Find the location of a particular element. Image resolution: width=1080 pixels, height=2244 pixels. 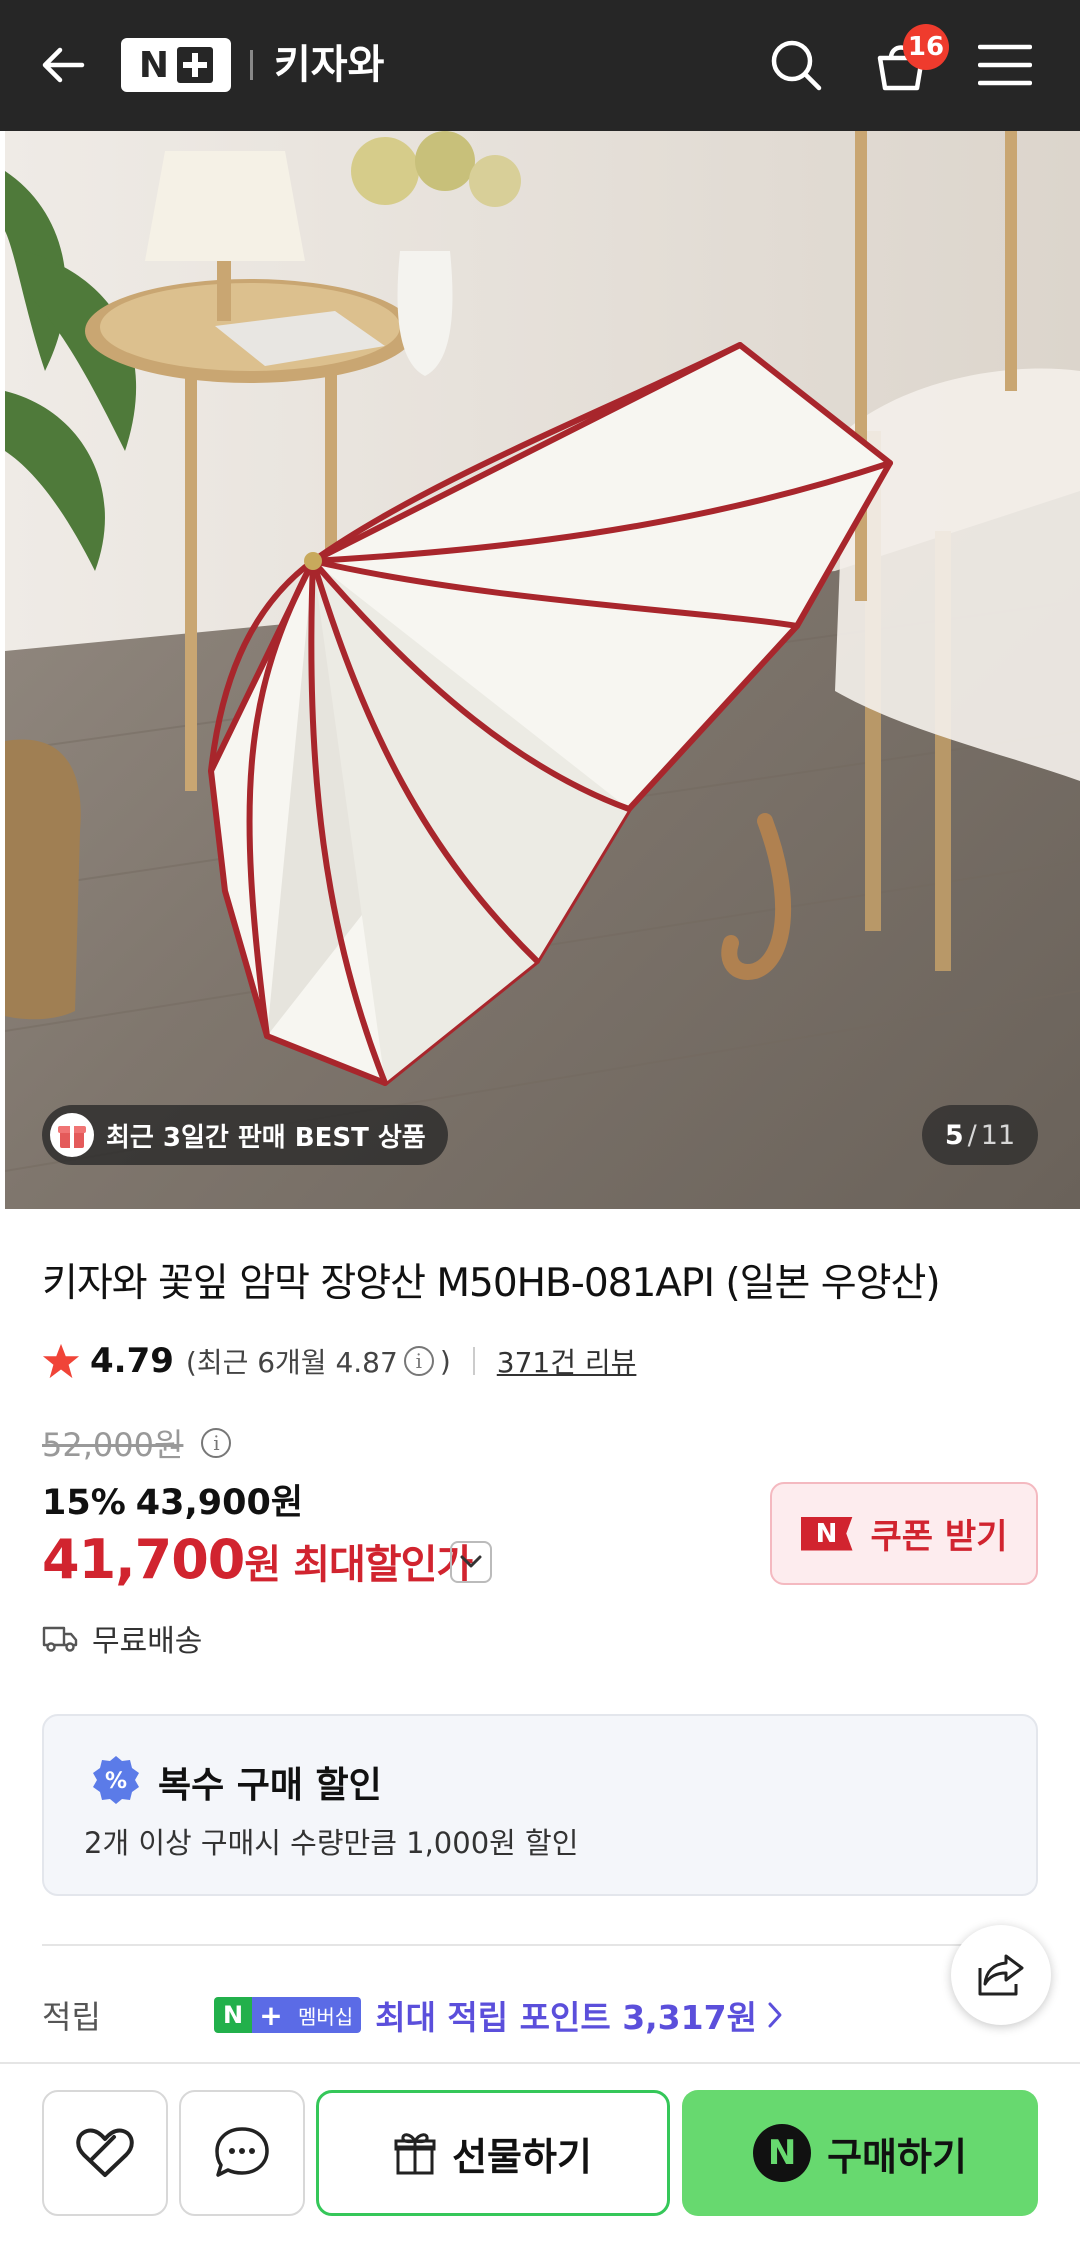

share-button is located at coordinates (1001, 1975).